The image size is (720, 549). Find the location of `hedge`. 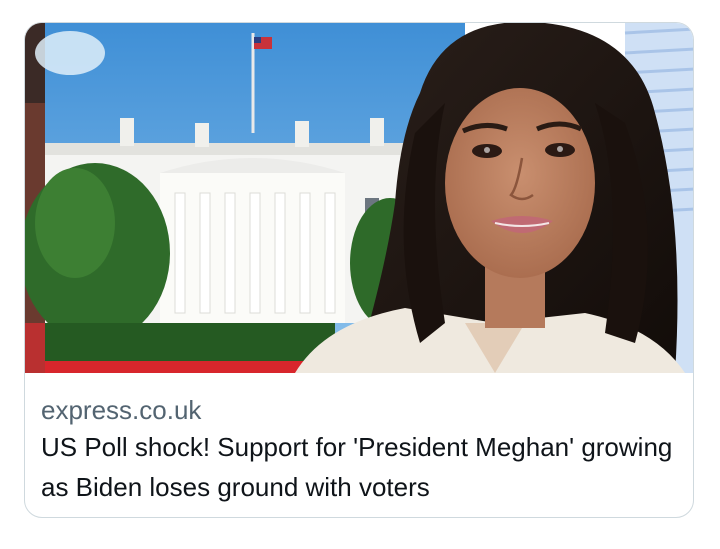

hedge is located at coordinates (190, 343).